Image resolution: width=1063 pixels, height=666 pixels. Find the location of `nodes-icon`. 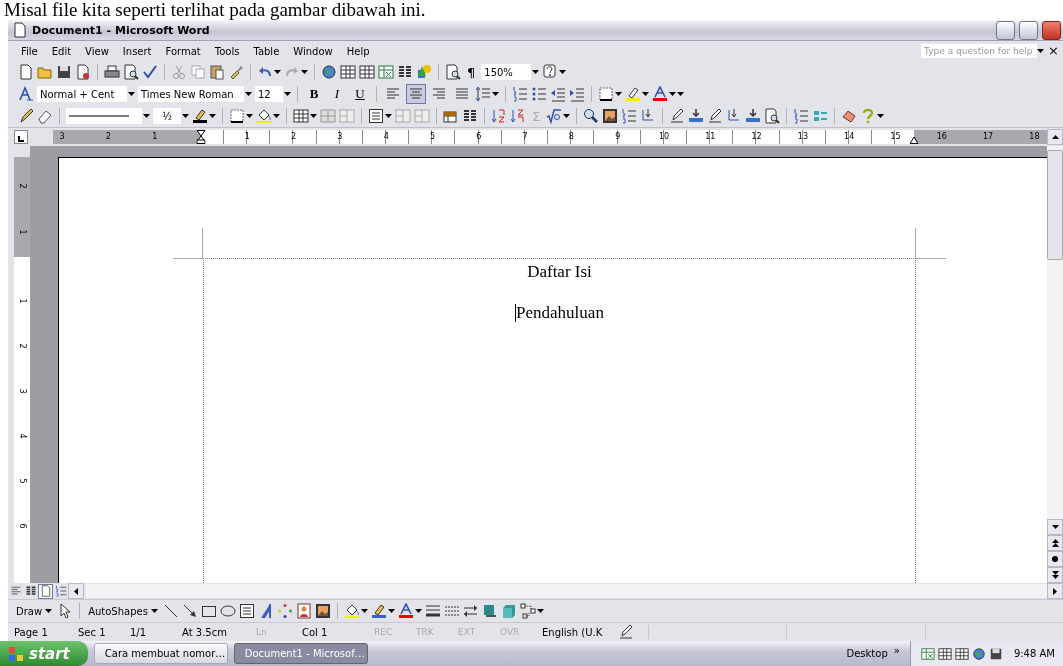

nodes-icon is located at coordinates (527, 611).